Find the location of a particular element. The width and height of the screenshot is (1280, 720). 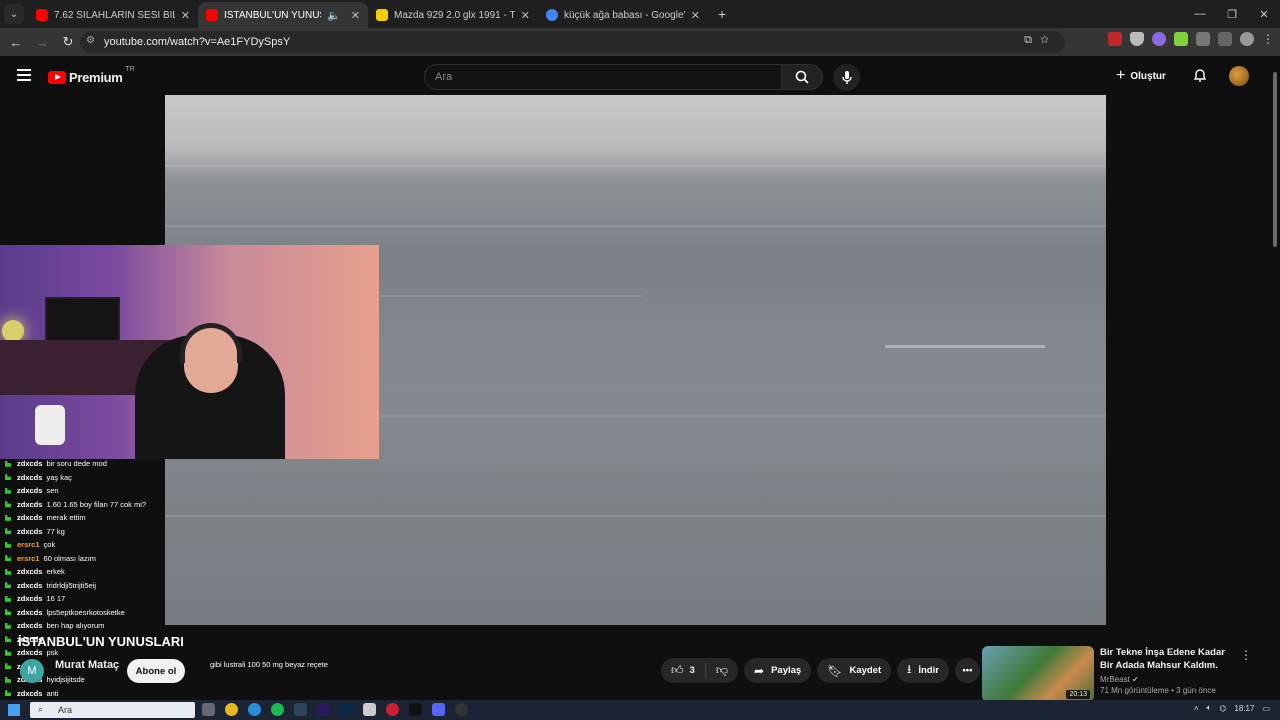

chat-text: sen is located at coordinates (52, 490).